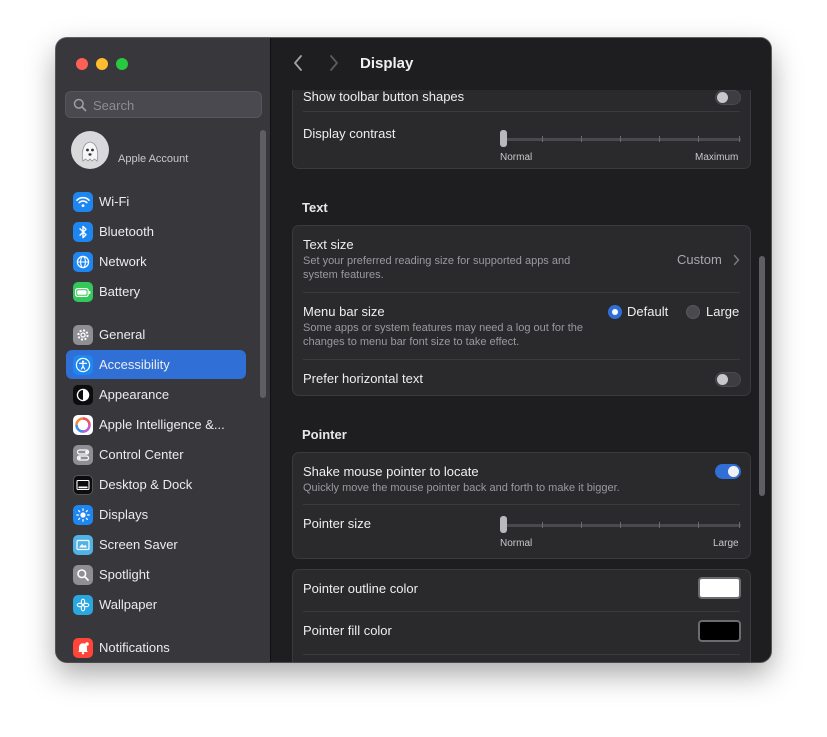 The width and height of the screenshot is (827, 737). Describe the element at coordinates (138, 544) in the screenshot. I see `sidebar-item-label: Screen Saver` at that location.